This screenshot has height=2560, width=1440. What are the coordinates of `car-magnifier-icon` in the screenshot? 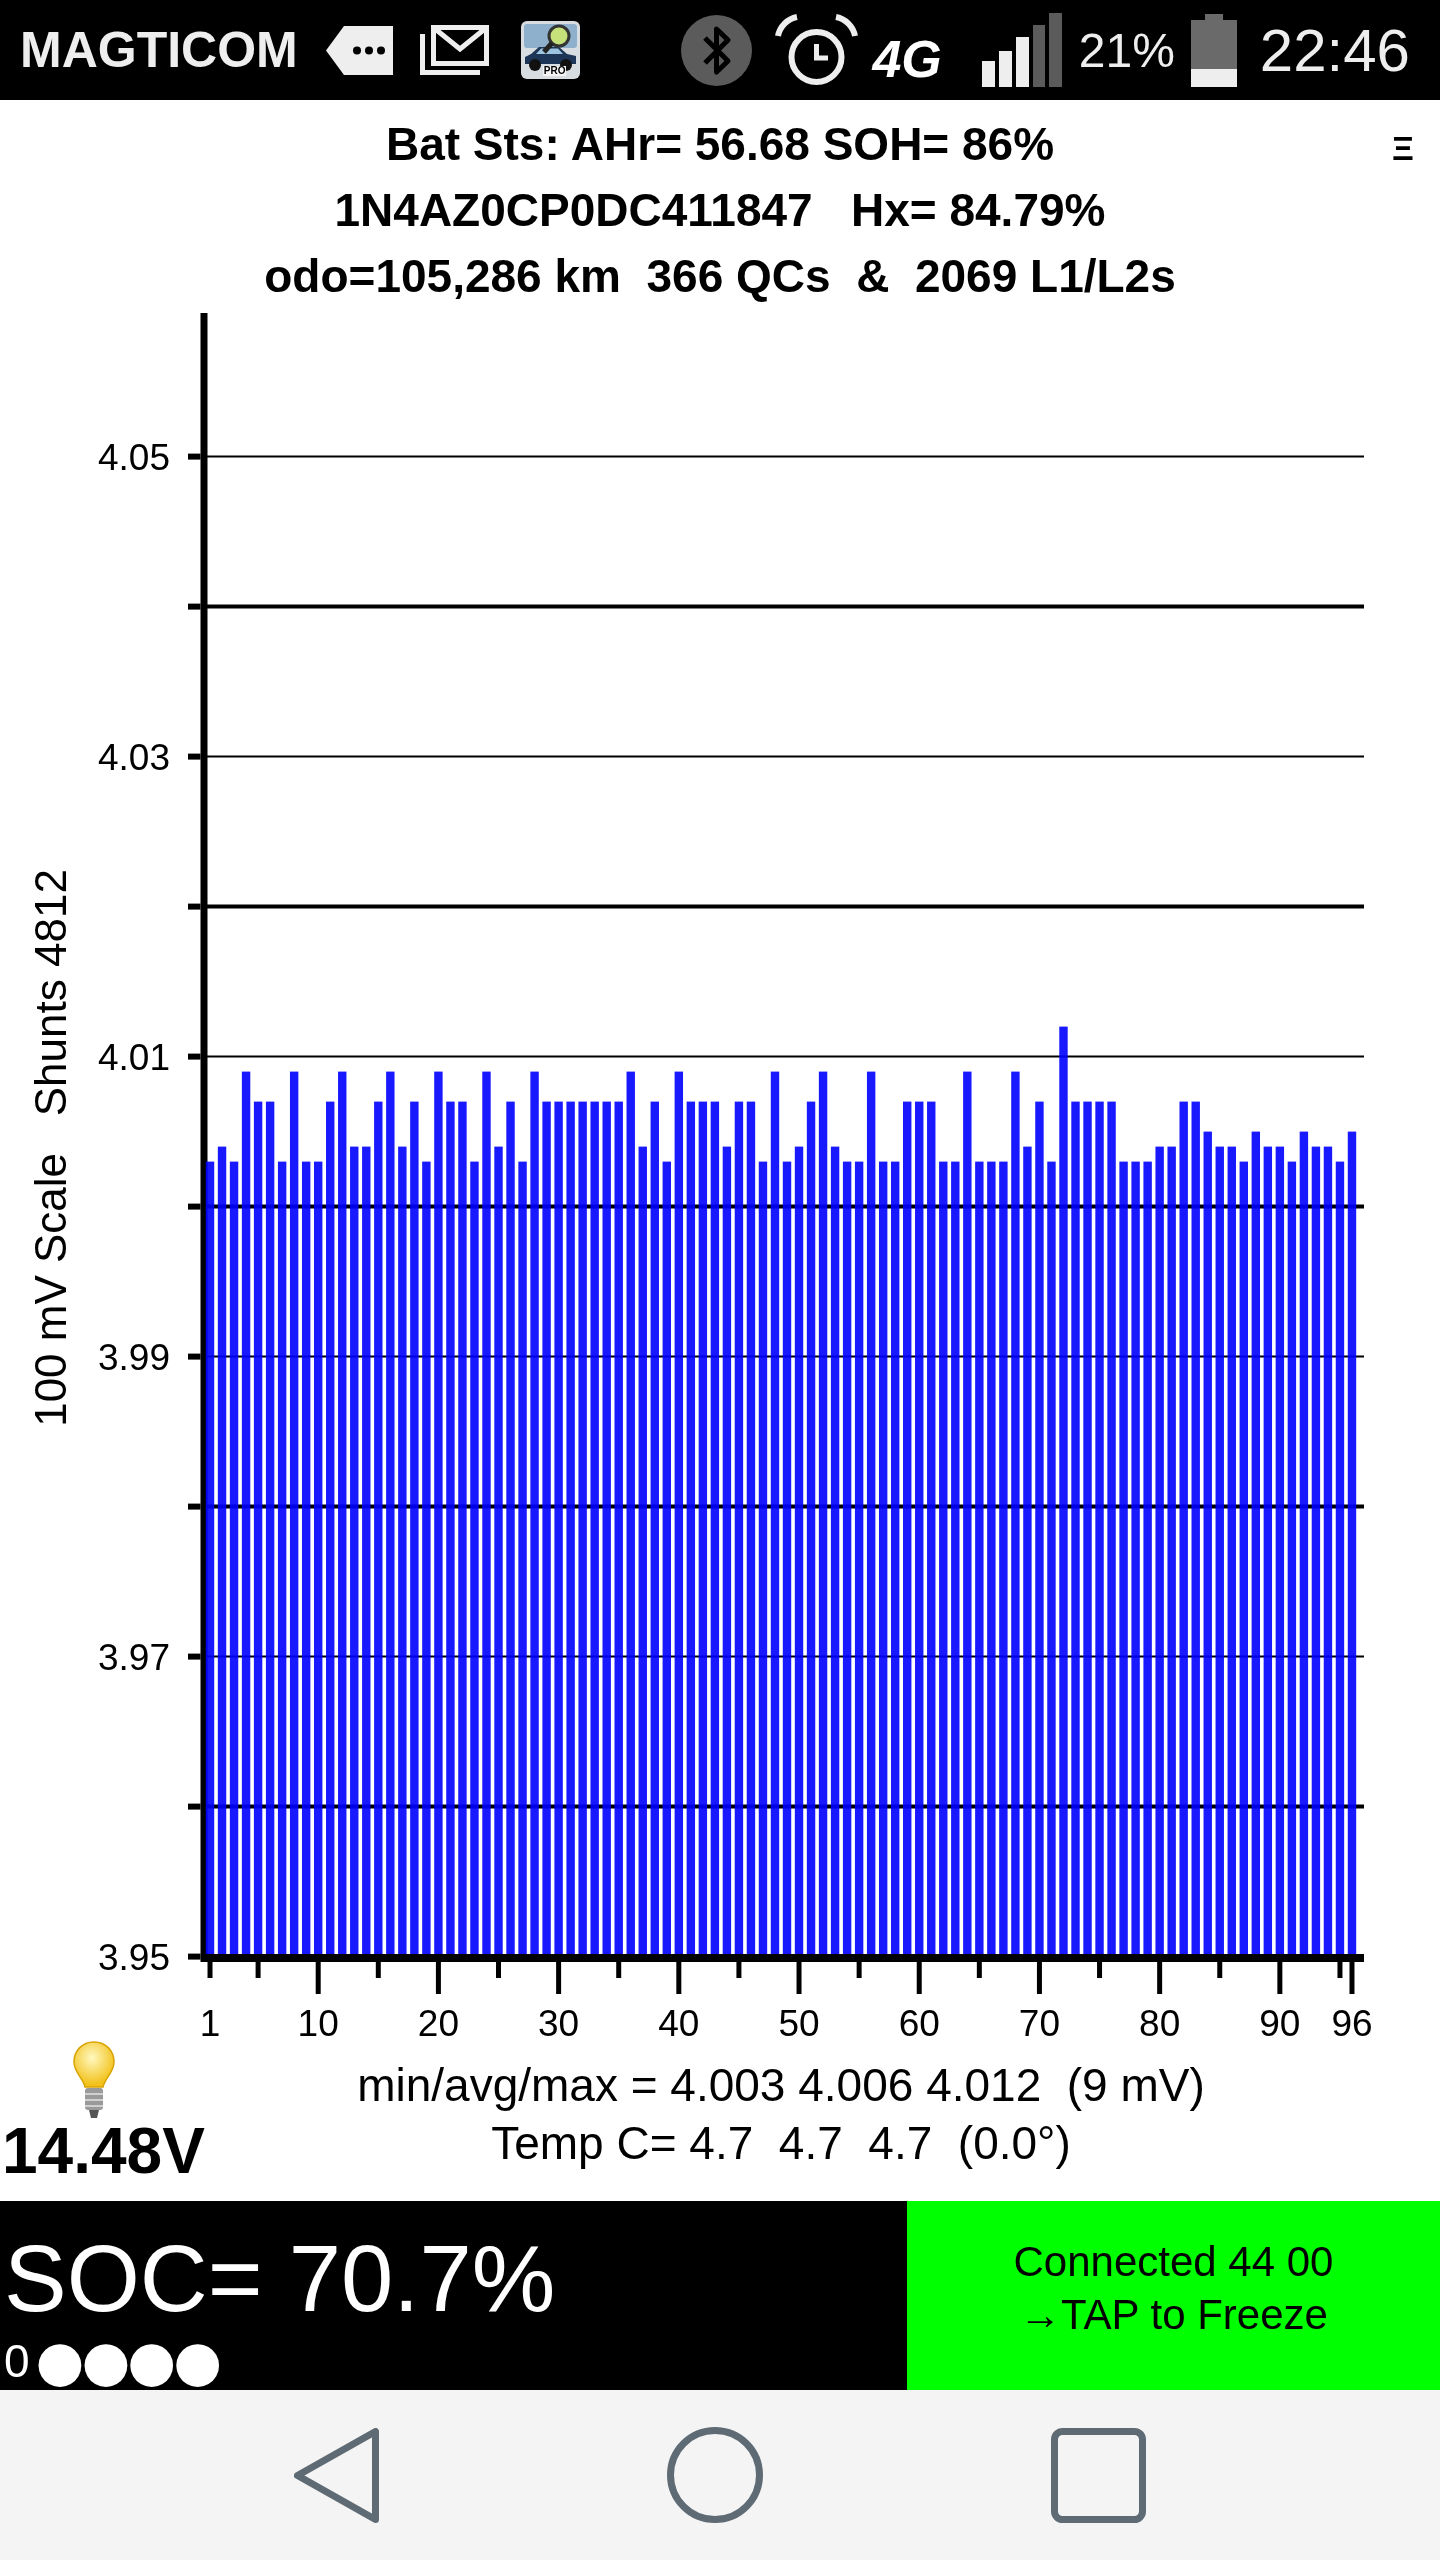 It's located at (550, 50).